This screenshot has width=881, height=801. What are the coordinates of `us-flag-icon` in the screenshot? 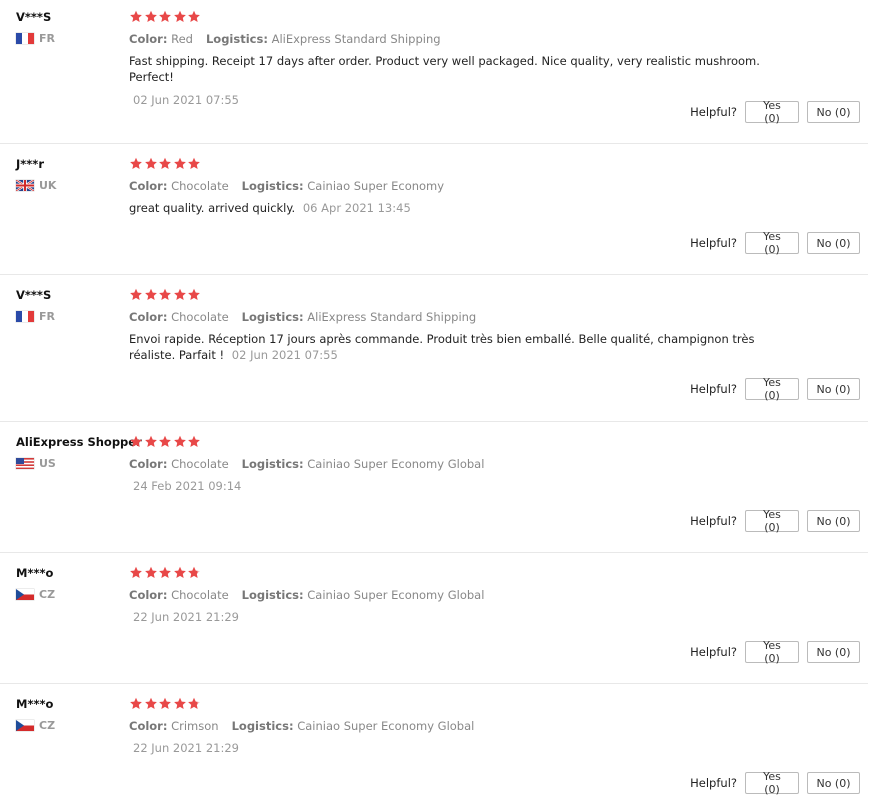 It's located at (25, 463).